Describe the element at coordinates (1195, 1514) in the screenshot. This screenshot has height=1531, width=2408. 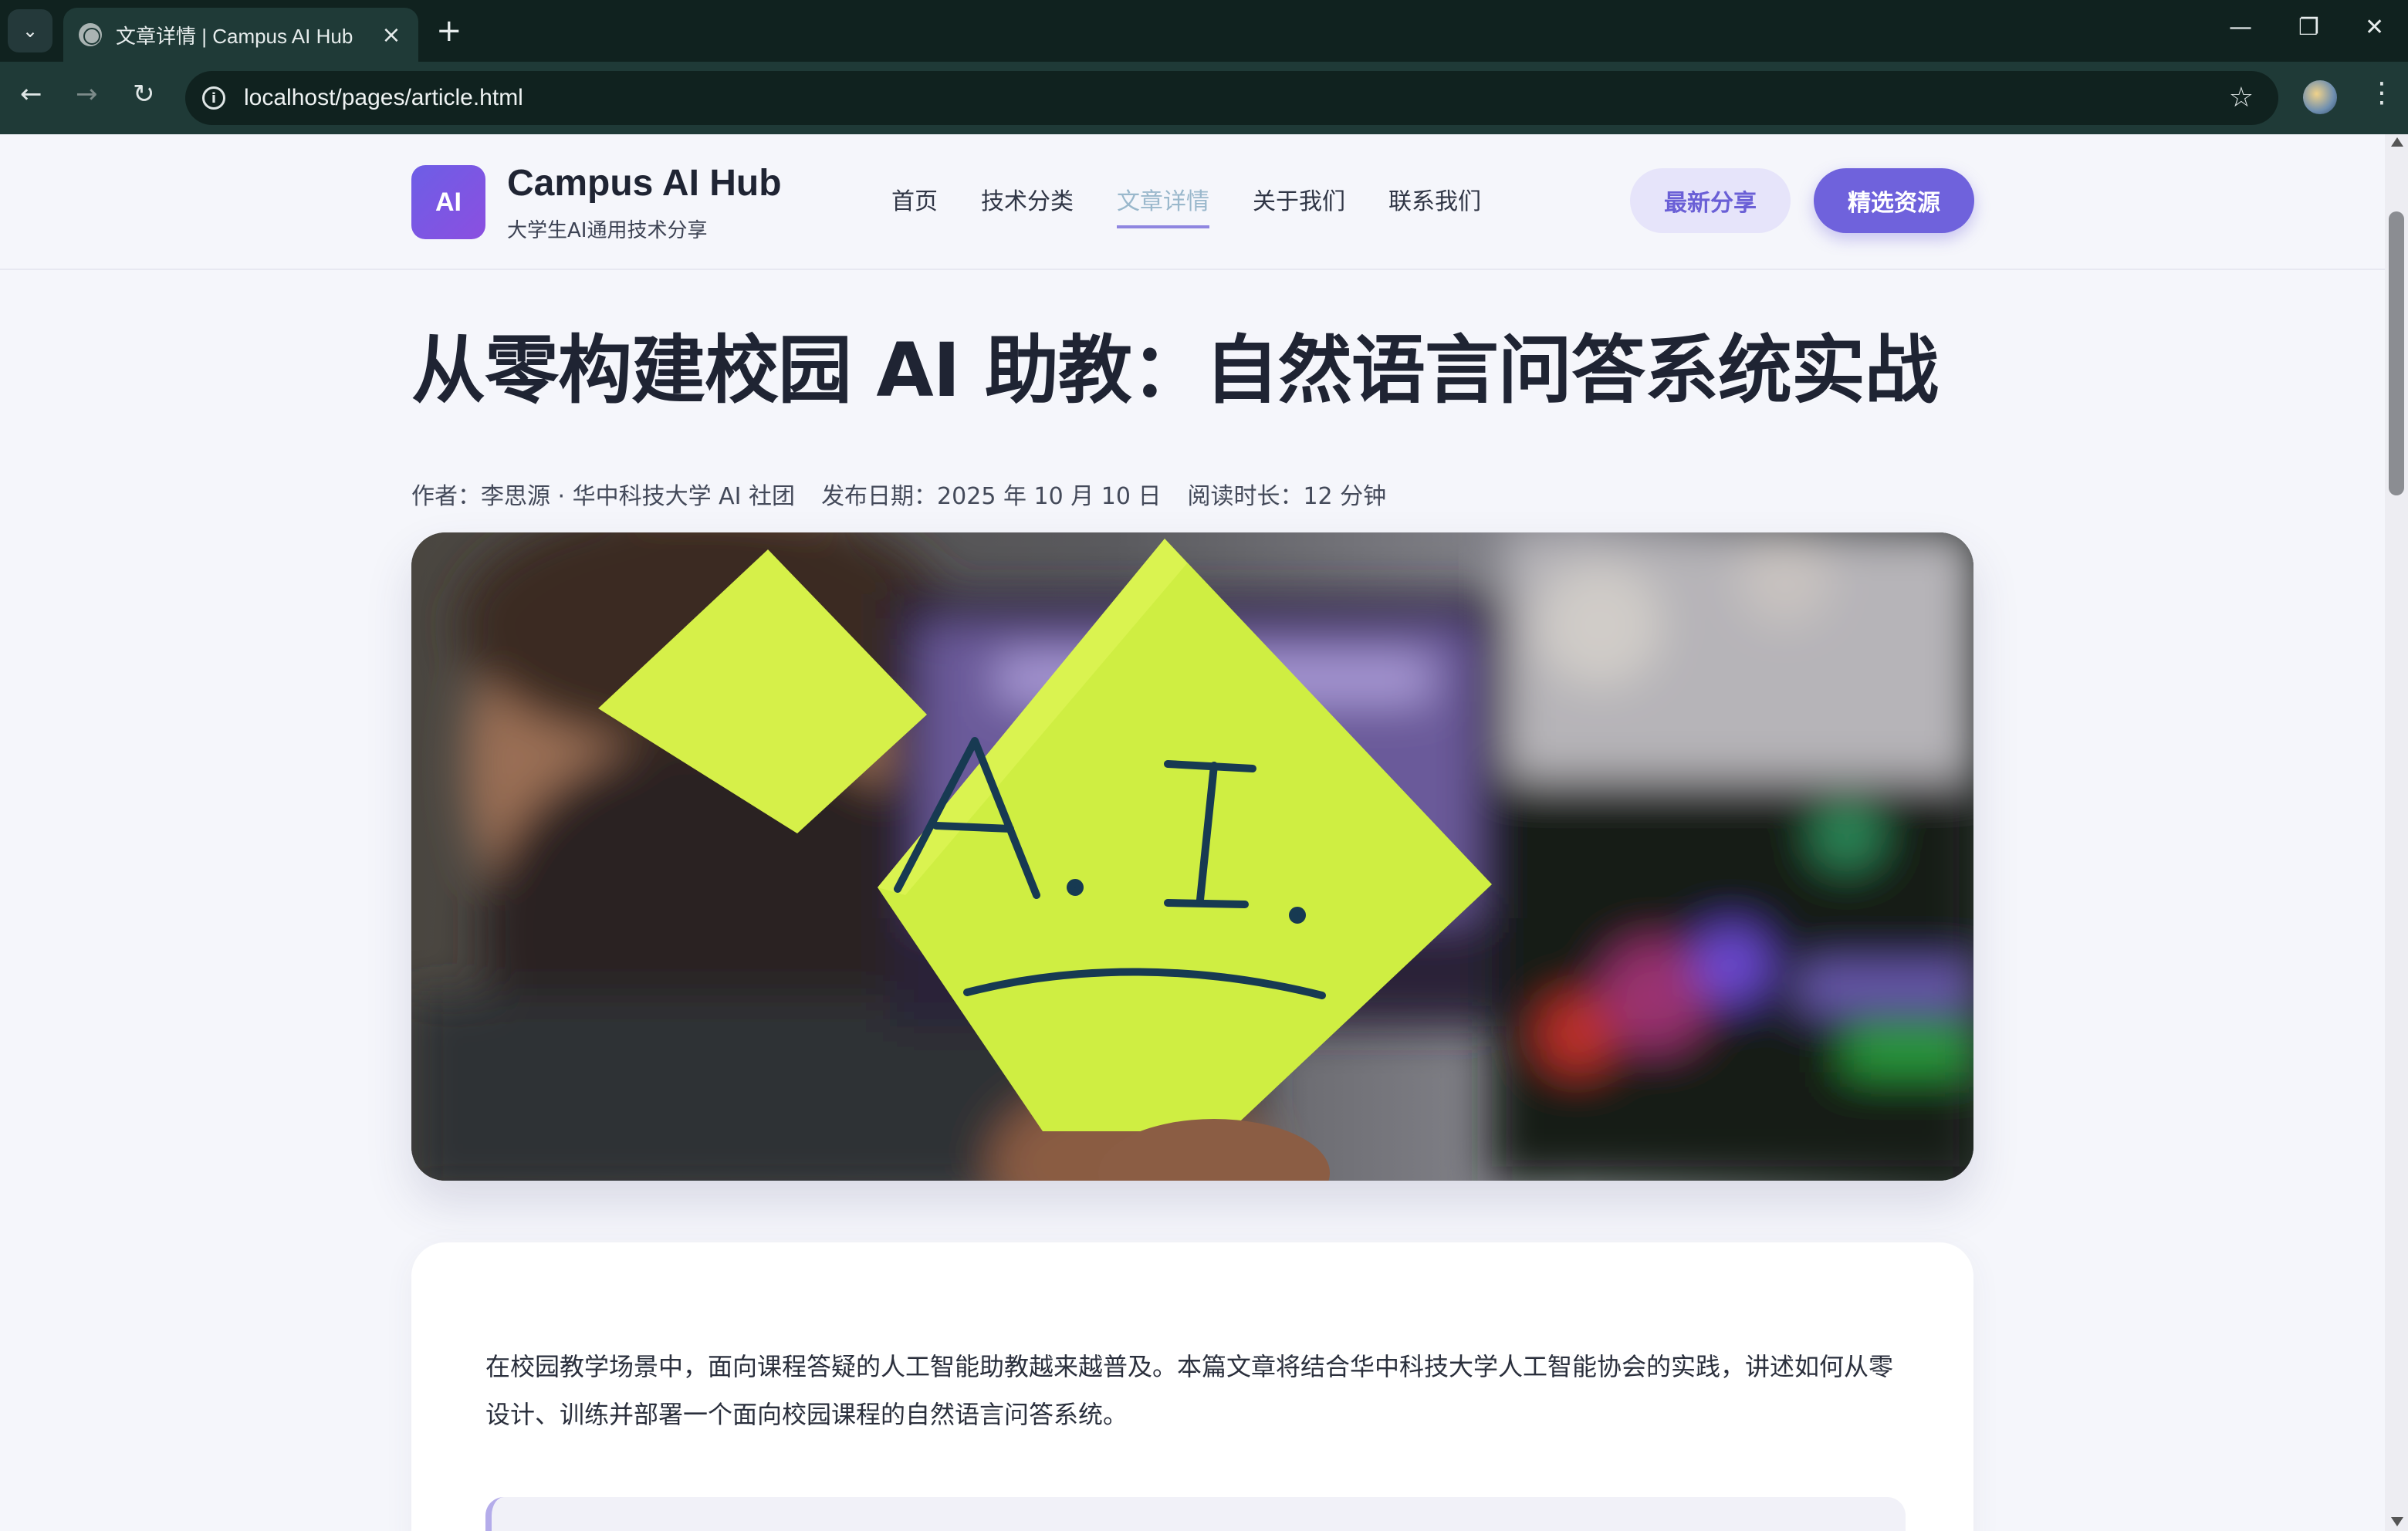
I see `article-quote-box` at that location.